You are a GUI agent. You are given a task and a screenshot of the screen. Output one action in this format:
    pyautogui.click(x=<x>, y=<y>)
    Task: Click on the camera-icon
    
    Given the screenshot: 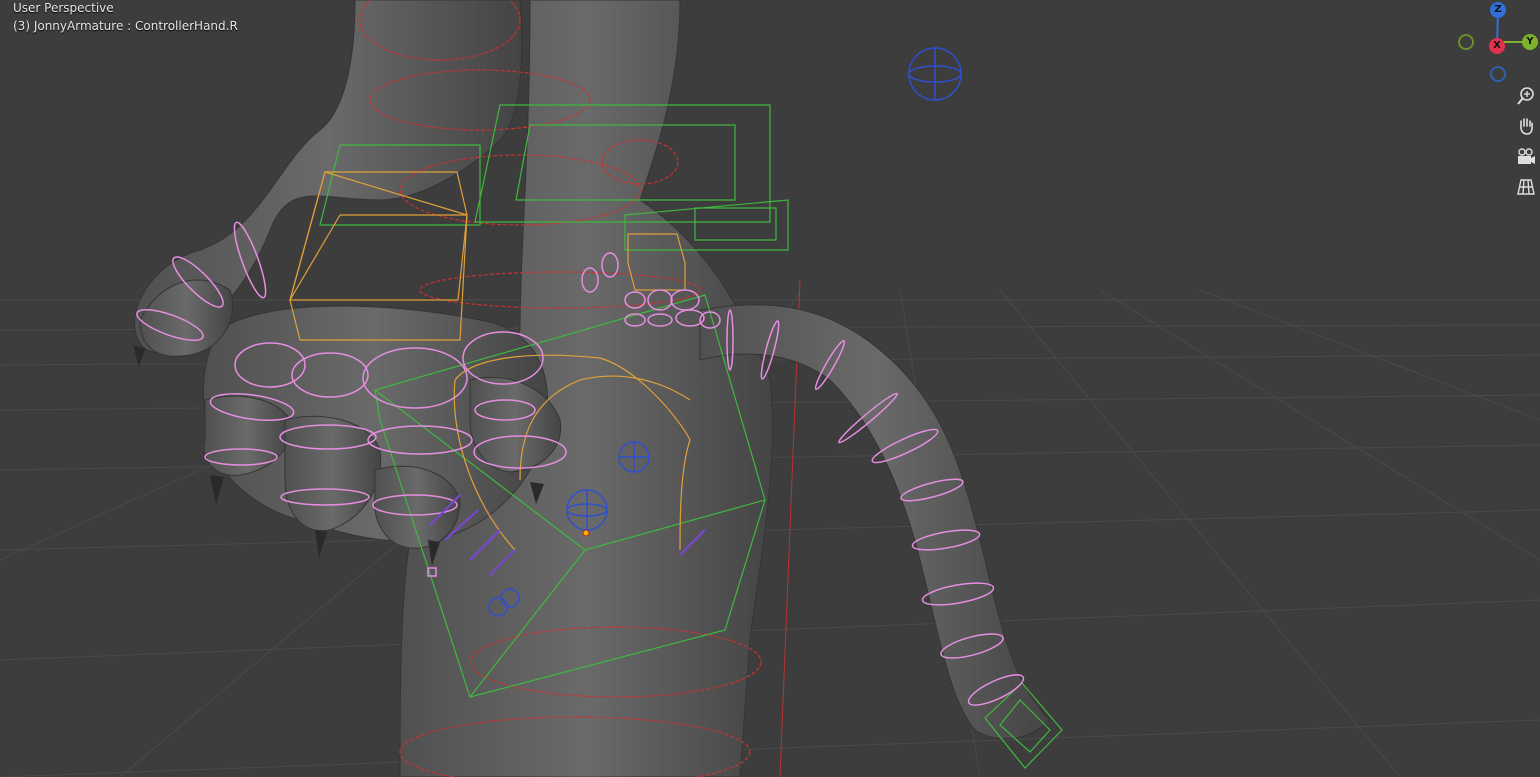 What is the action you would take?
    pyautogui.click(x=1526, y=156)
    